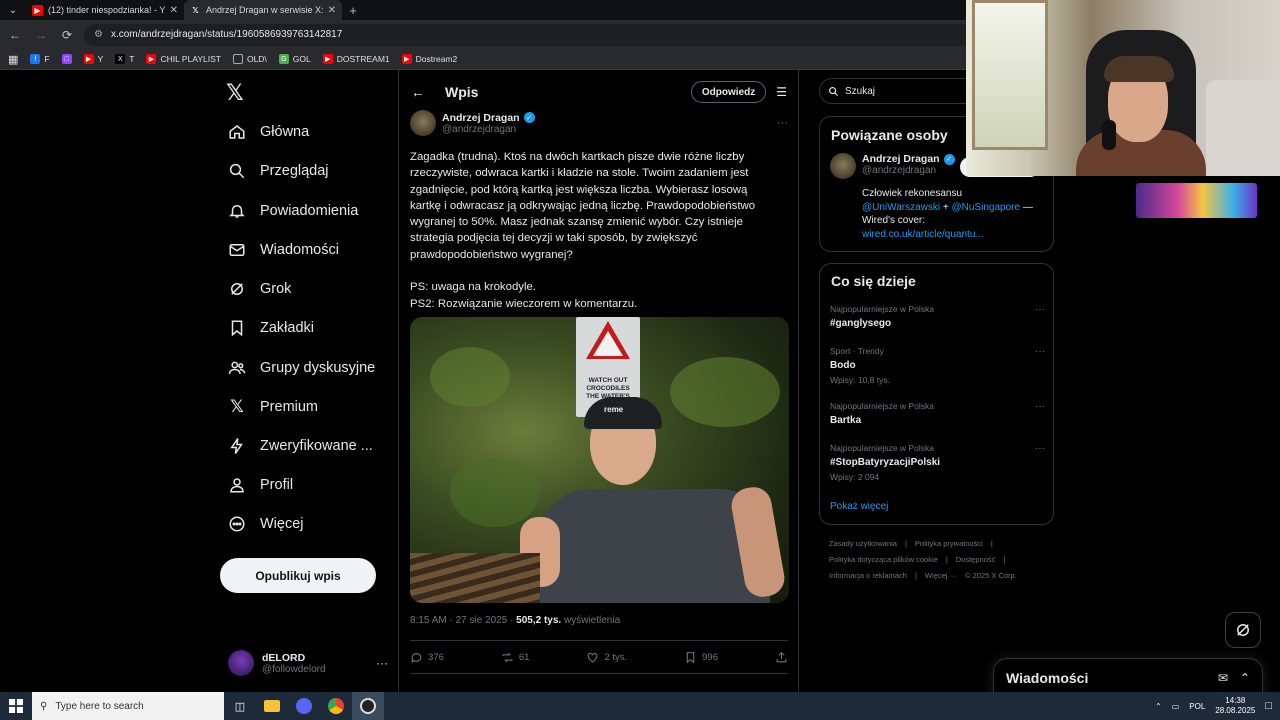 The width and height of the screenshot is (1280, 720). Describe the element at coordinates (268, 132) in the screenshot. I see `nav-item-home: Główna` at that location.